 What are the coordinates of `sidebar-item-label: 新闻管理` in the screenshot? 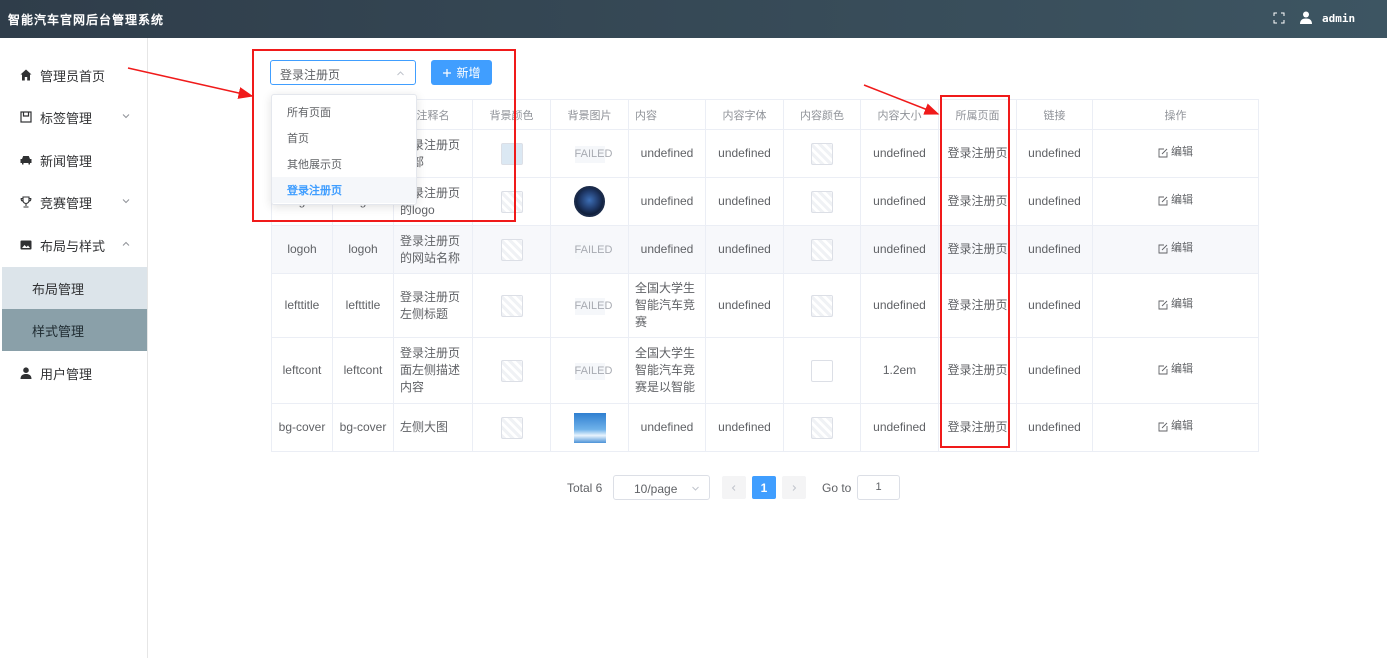 It's located at (66, 161).